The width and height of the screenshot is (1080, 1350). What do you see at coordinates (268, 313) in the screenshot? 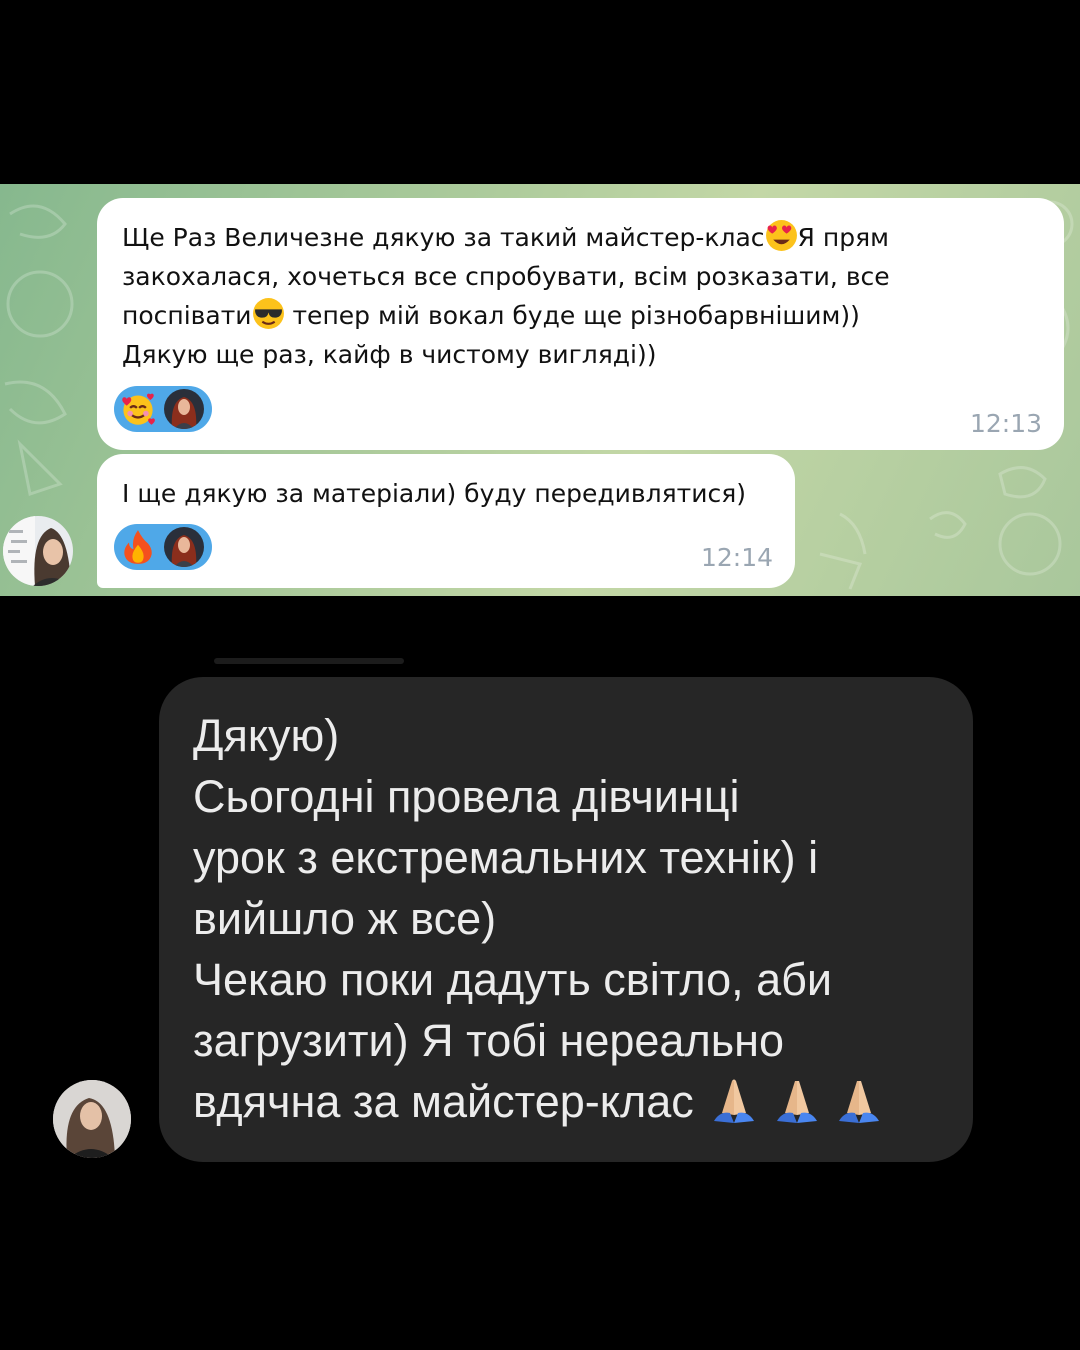
I see `sunglasses-emoji-icon` at bounding box center [268, 313].